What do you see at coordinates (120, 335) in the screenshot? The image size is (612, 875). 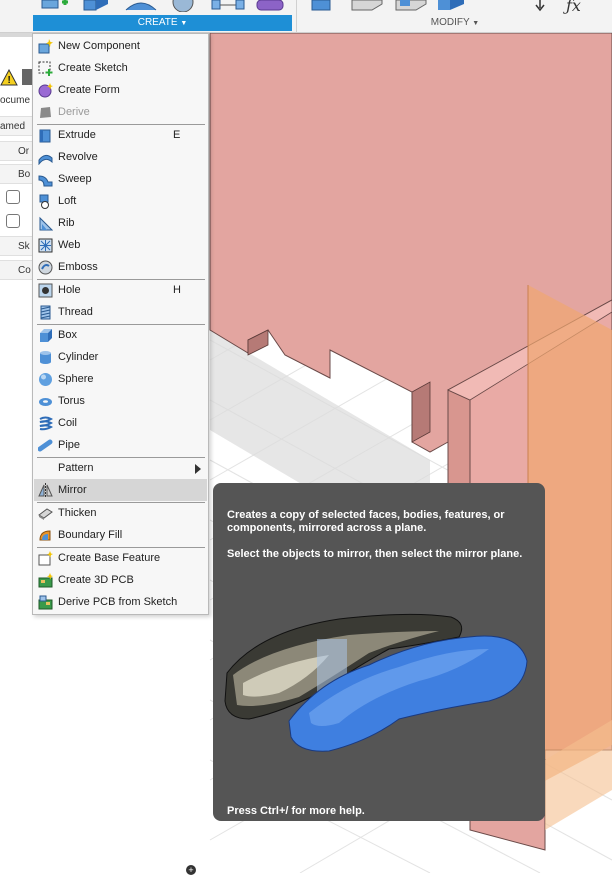 I see `menu-item-box: Box` at bounding box center [120, 335].